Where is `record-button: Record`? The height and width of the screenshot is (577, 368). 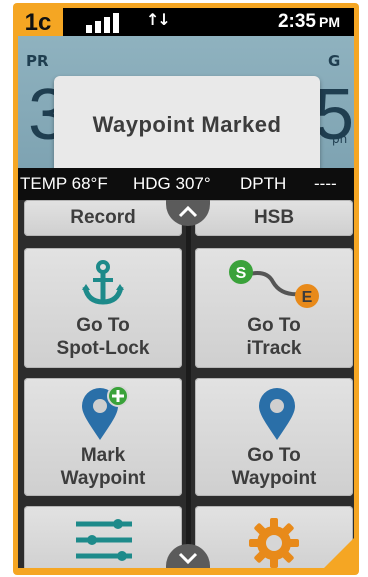
record-button: Record is located at coordinates (103, 218).